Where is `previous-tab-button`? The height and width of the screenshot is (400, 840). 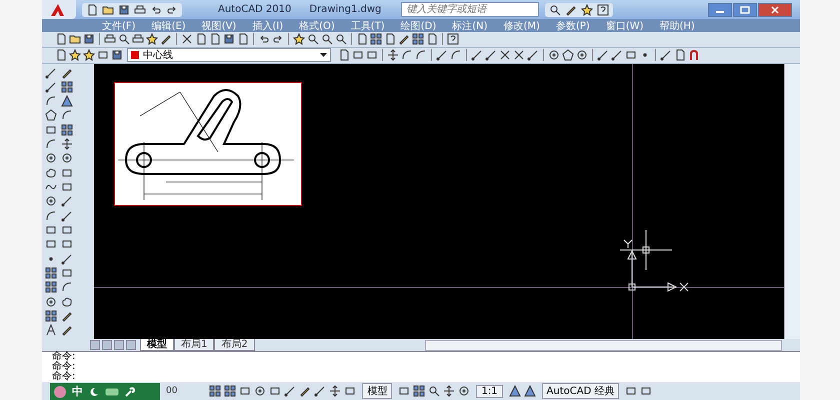
previous-tab-button is located at coordinates (107, 345).